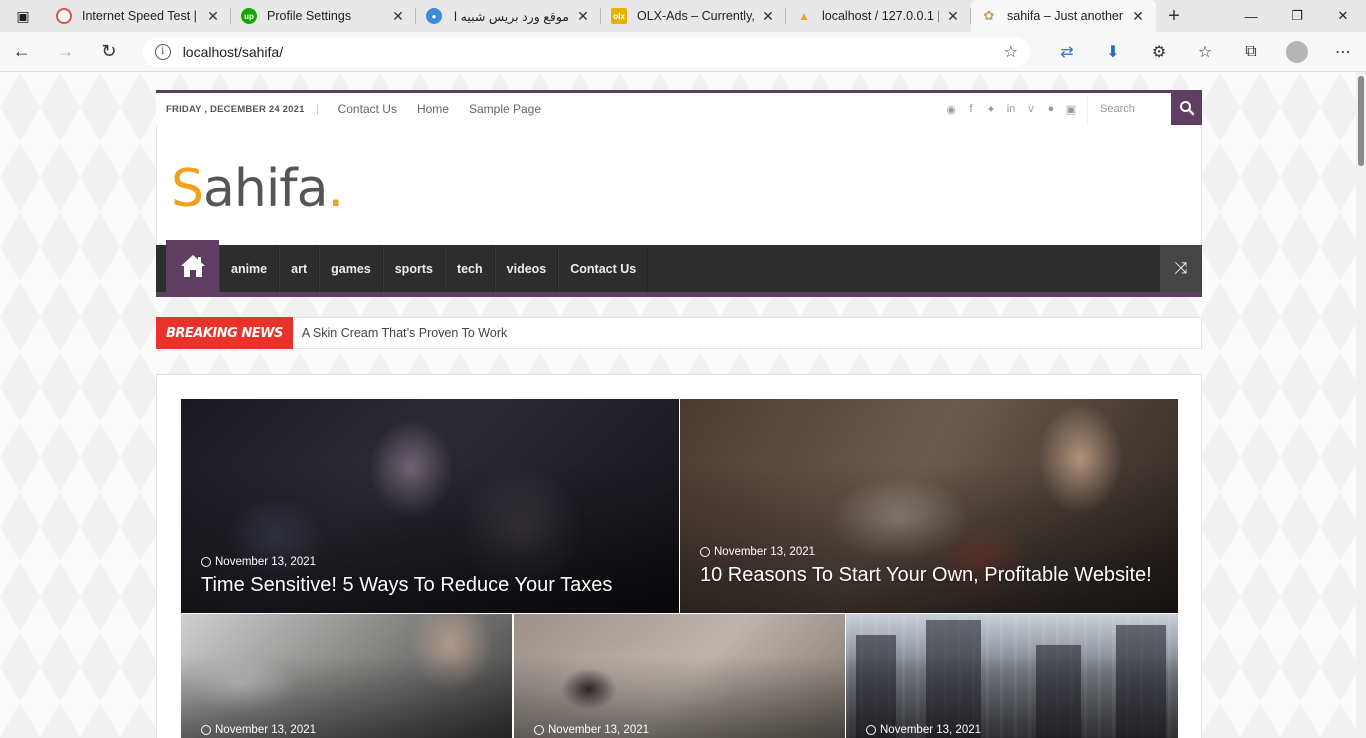  What do you see at coordinates (23, 16) in the screenshot?
I see `tab-actions-icon: ▣` at bounding box center [23, 16].